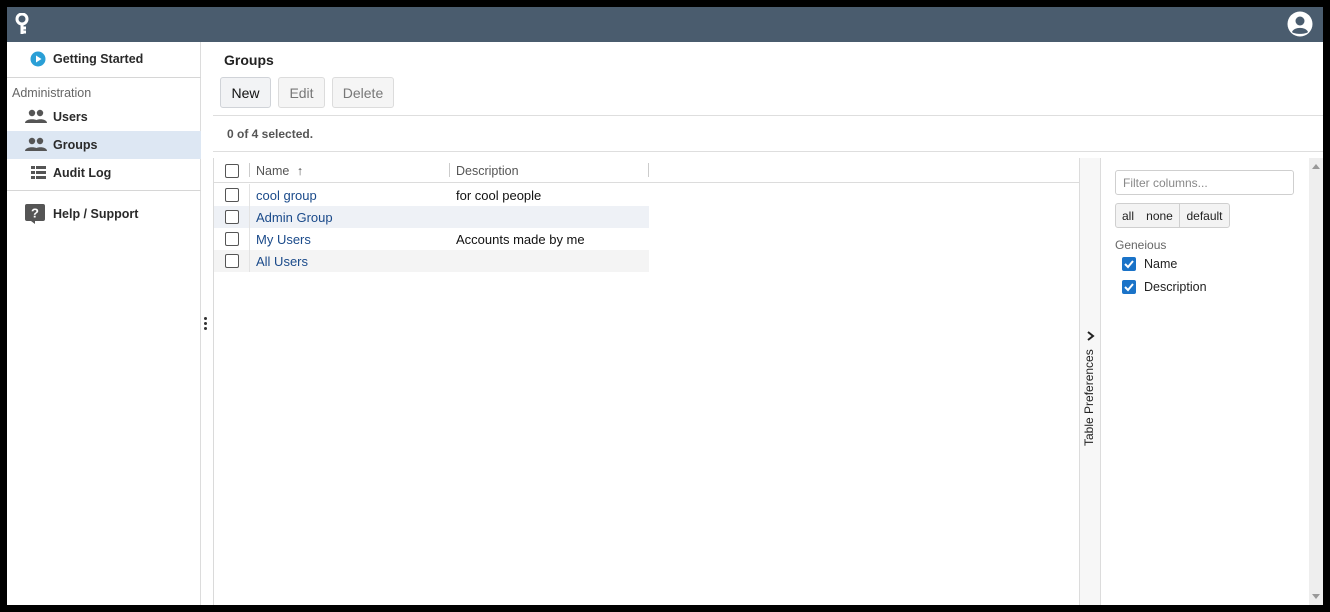  What do you see at coordinates (665, 24) in the screenshot?
I see `top-bar` at bounding box center [665, 24].